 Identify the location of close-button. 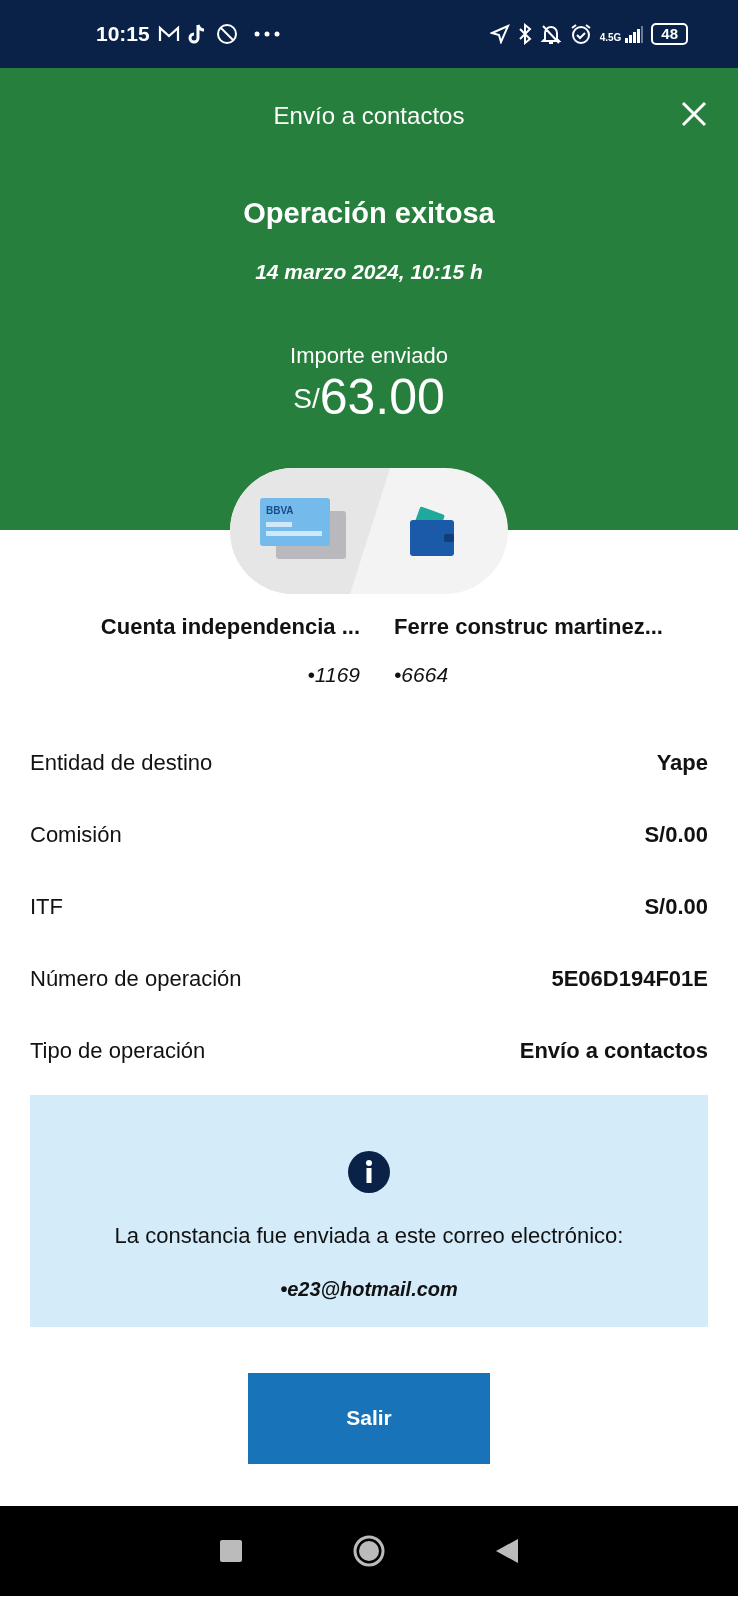
(694, 114).